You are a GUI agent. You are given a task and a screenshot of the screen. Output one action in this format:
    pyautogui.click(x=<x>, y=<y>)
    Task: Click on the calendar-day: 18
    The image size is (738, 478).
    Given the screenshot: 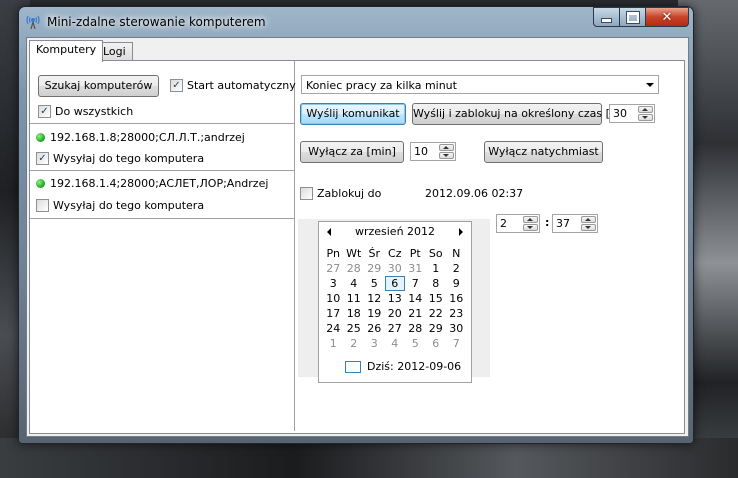 What is the action you would take?
    pyautogui.click(x=354, y=313)
    